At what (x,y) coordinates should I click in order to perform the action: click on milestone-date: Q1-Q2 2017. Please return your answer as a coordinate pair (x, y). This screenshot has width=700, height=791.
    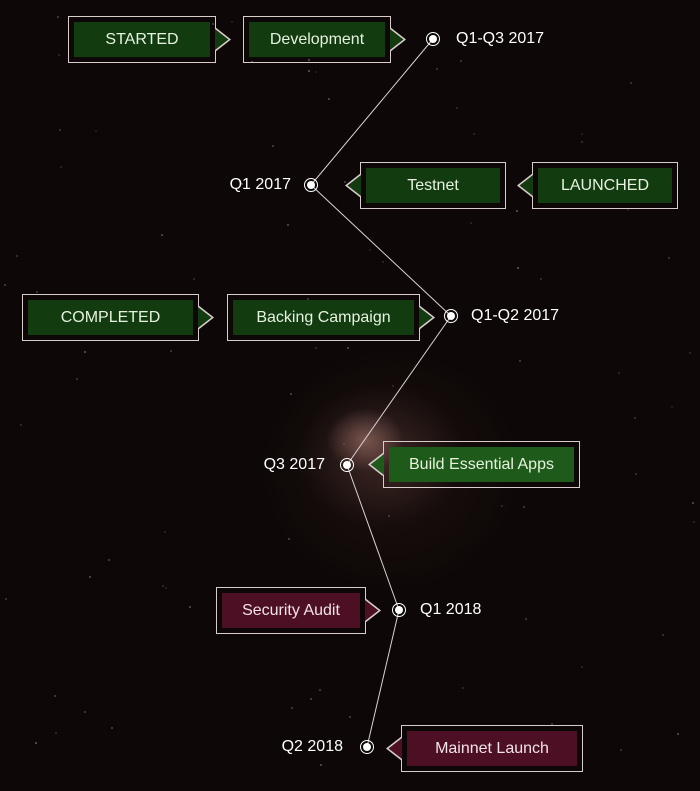
    Looking at the image, I should click on (515, 315).